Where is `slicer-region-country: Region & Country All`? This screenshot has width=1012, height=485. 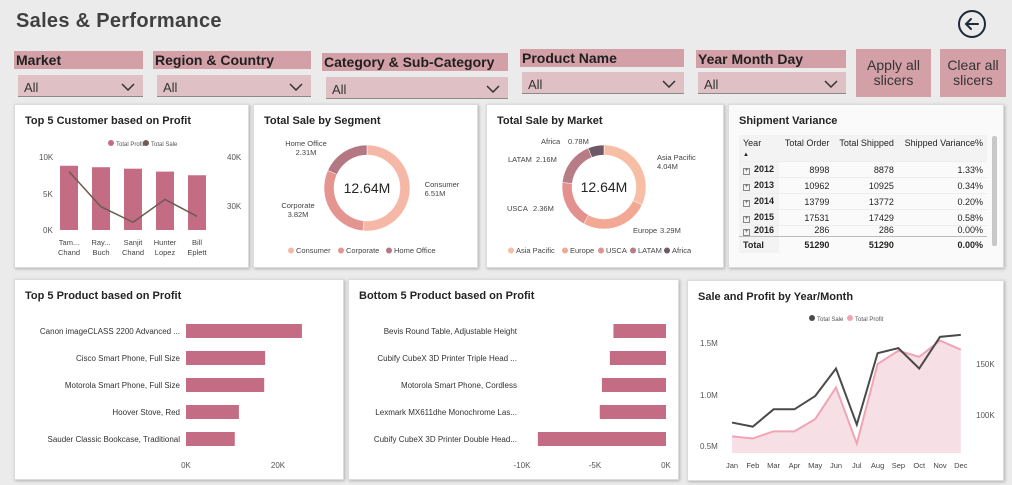
slicer-region-country: Region & Country All is located at coordinates (232, 74).